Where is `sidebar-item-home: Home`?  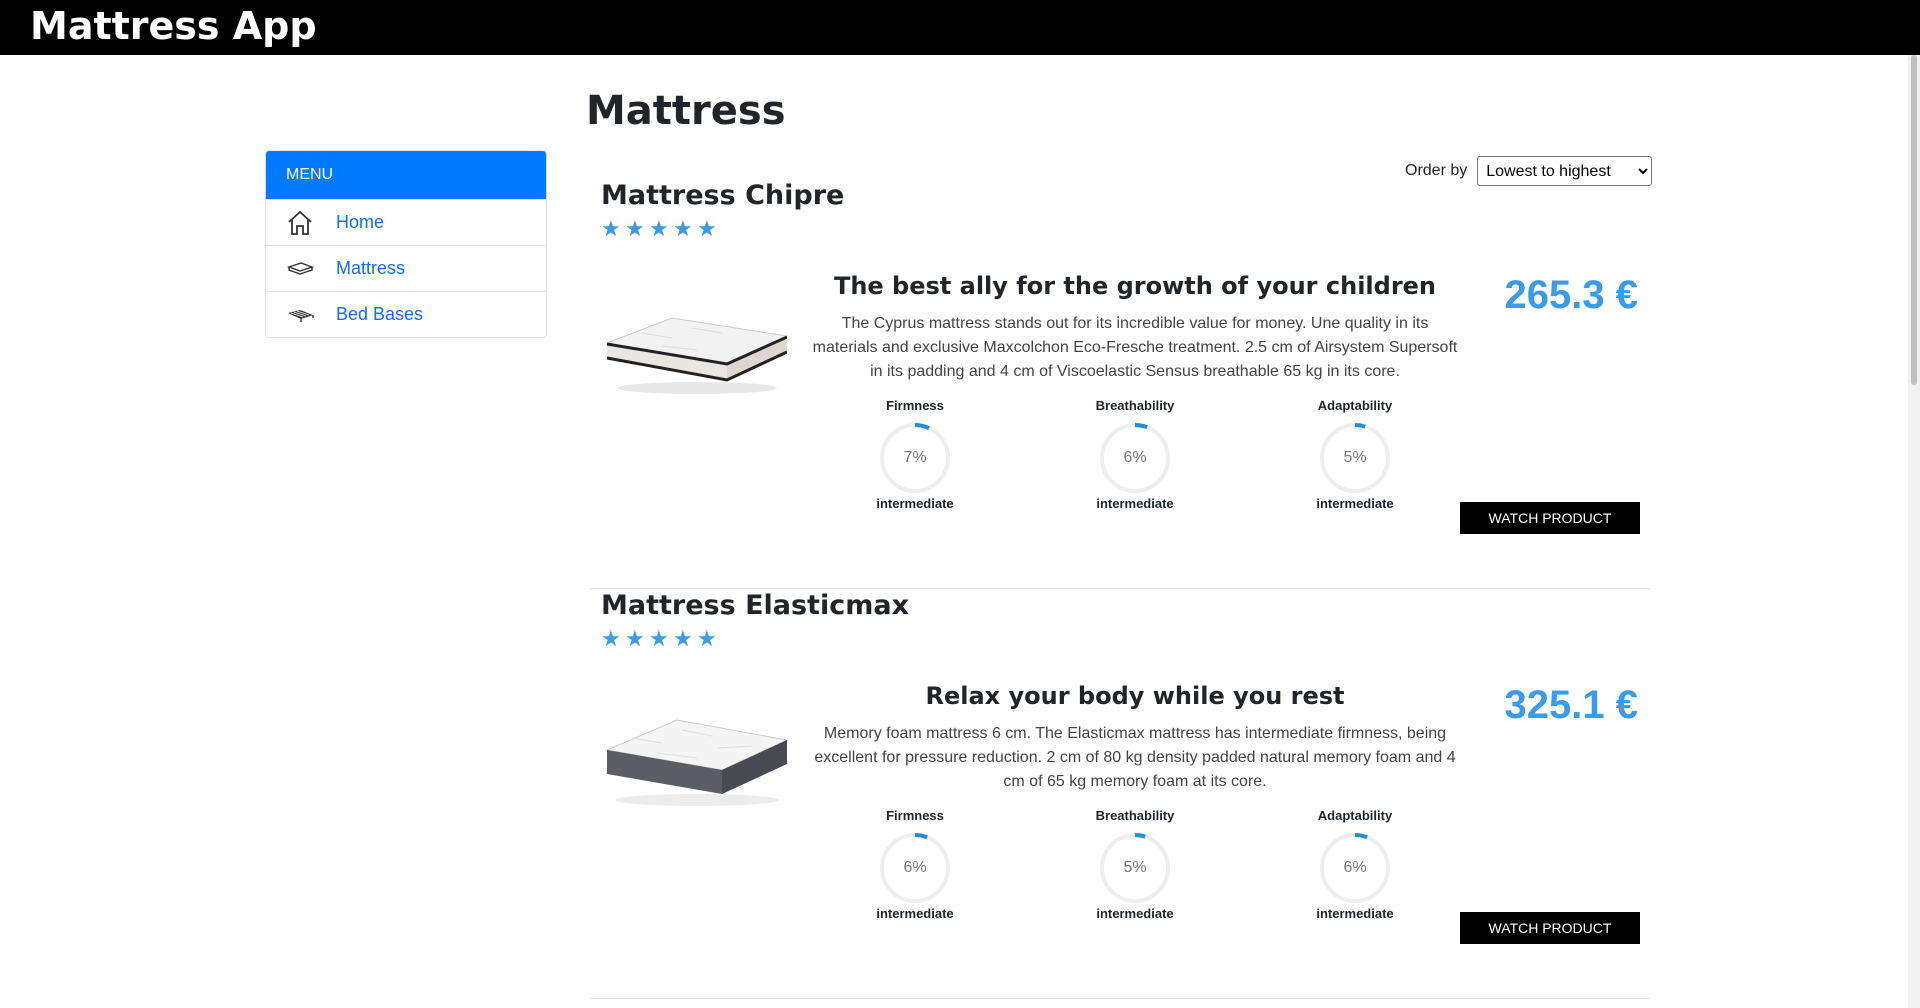
sidebar-item-home: Home is located at coordinates (406, 222).